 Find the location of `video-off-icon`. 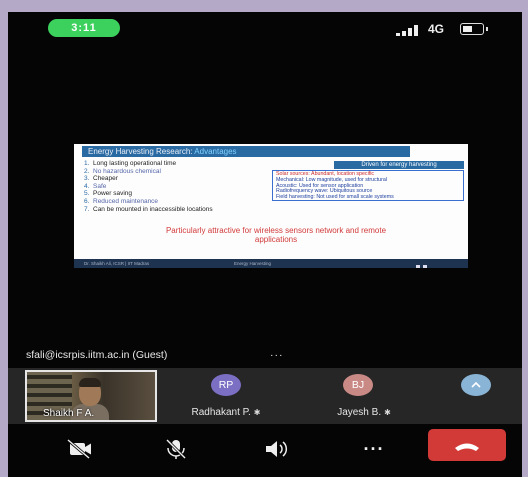

video-off-icon is located at coordinates (79, 449).